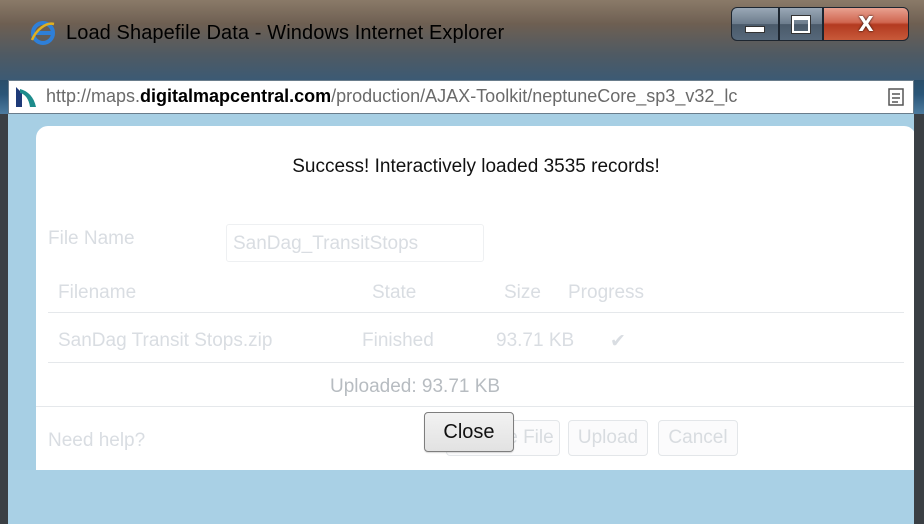 Image resolution: width=924 pixels, height=524 pixels. What do you see at coordinates (93, 96) in the screenshot?
I see `url-prefix: http://maps.` at bounding box center [93, 96].